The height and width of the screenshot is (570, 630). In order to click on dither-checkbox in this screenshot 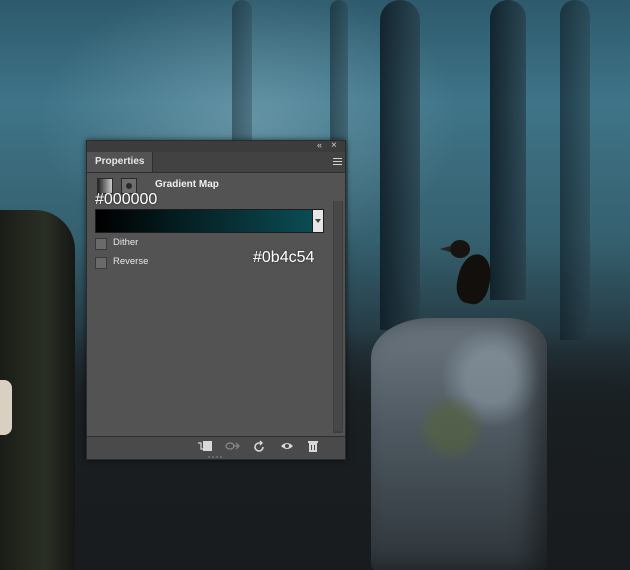, I will do `click(101, 244)`.